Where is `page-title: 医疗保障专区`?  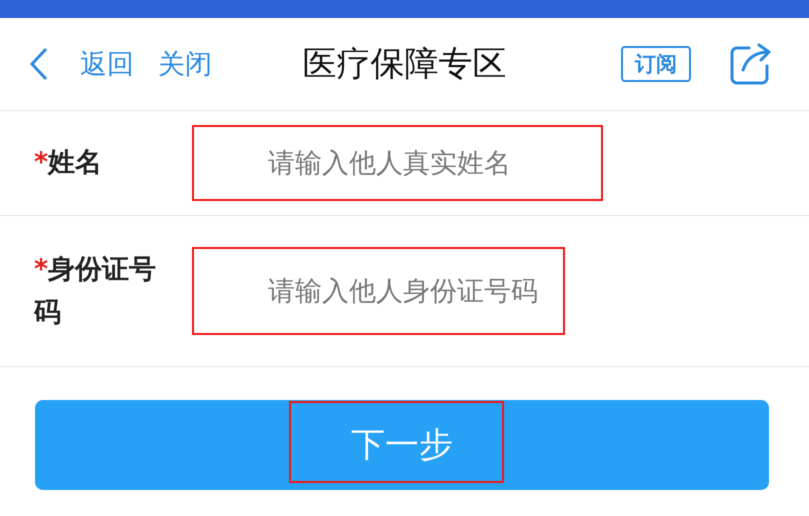 page-title: 医疗保障专区 is located at coordinates (404, 64).